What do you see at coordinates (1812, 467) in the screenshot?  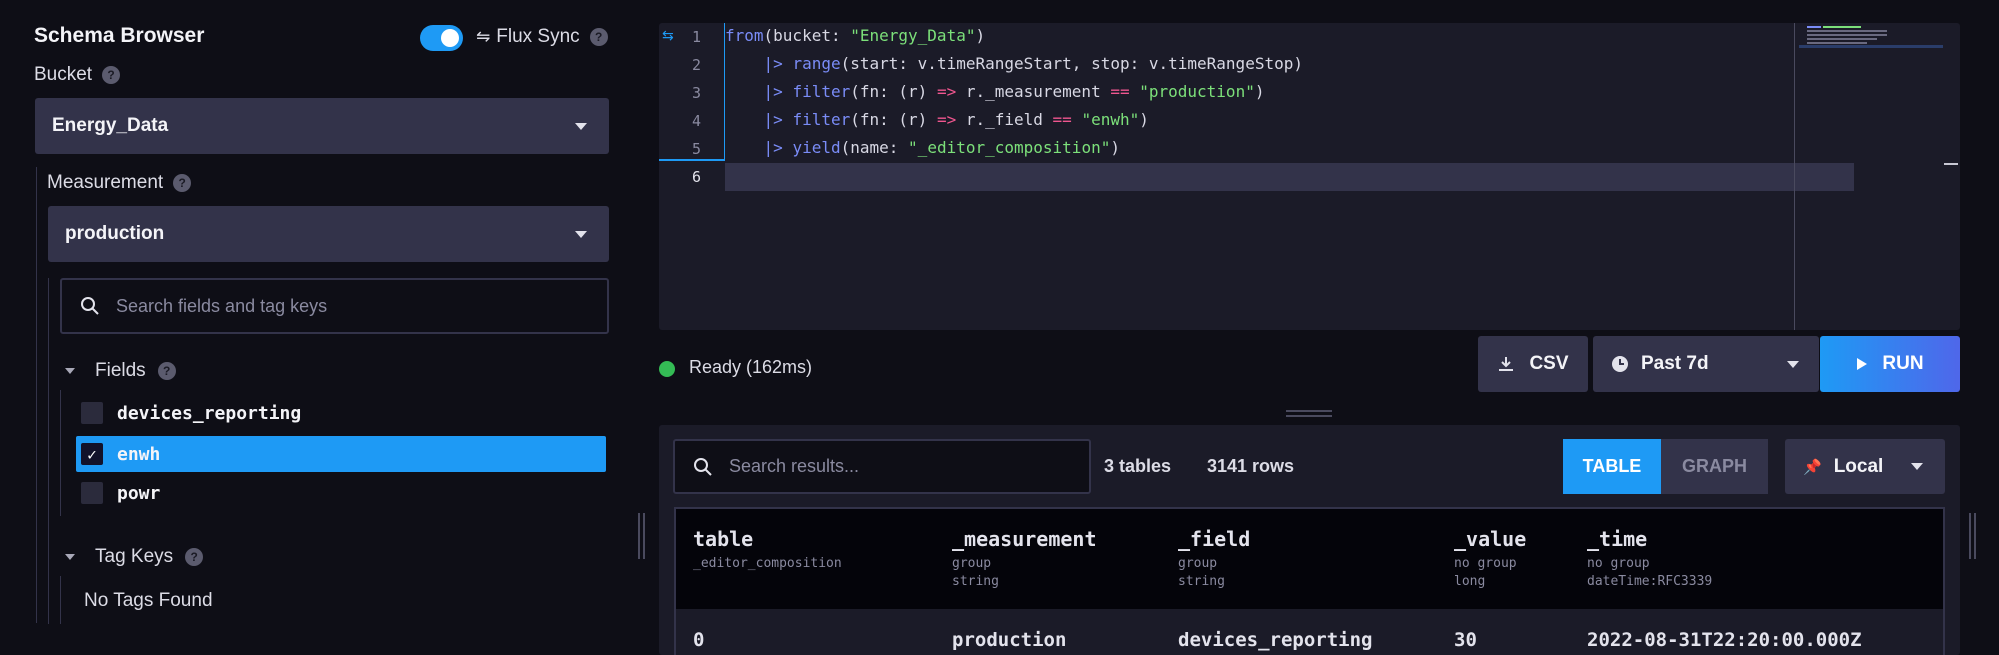 I see `pin-icon: 📌` at bounding box center [1812, 467].